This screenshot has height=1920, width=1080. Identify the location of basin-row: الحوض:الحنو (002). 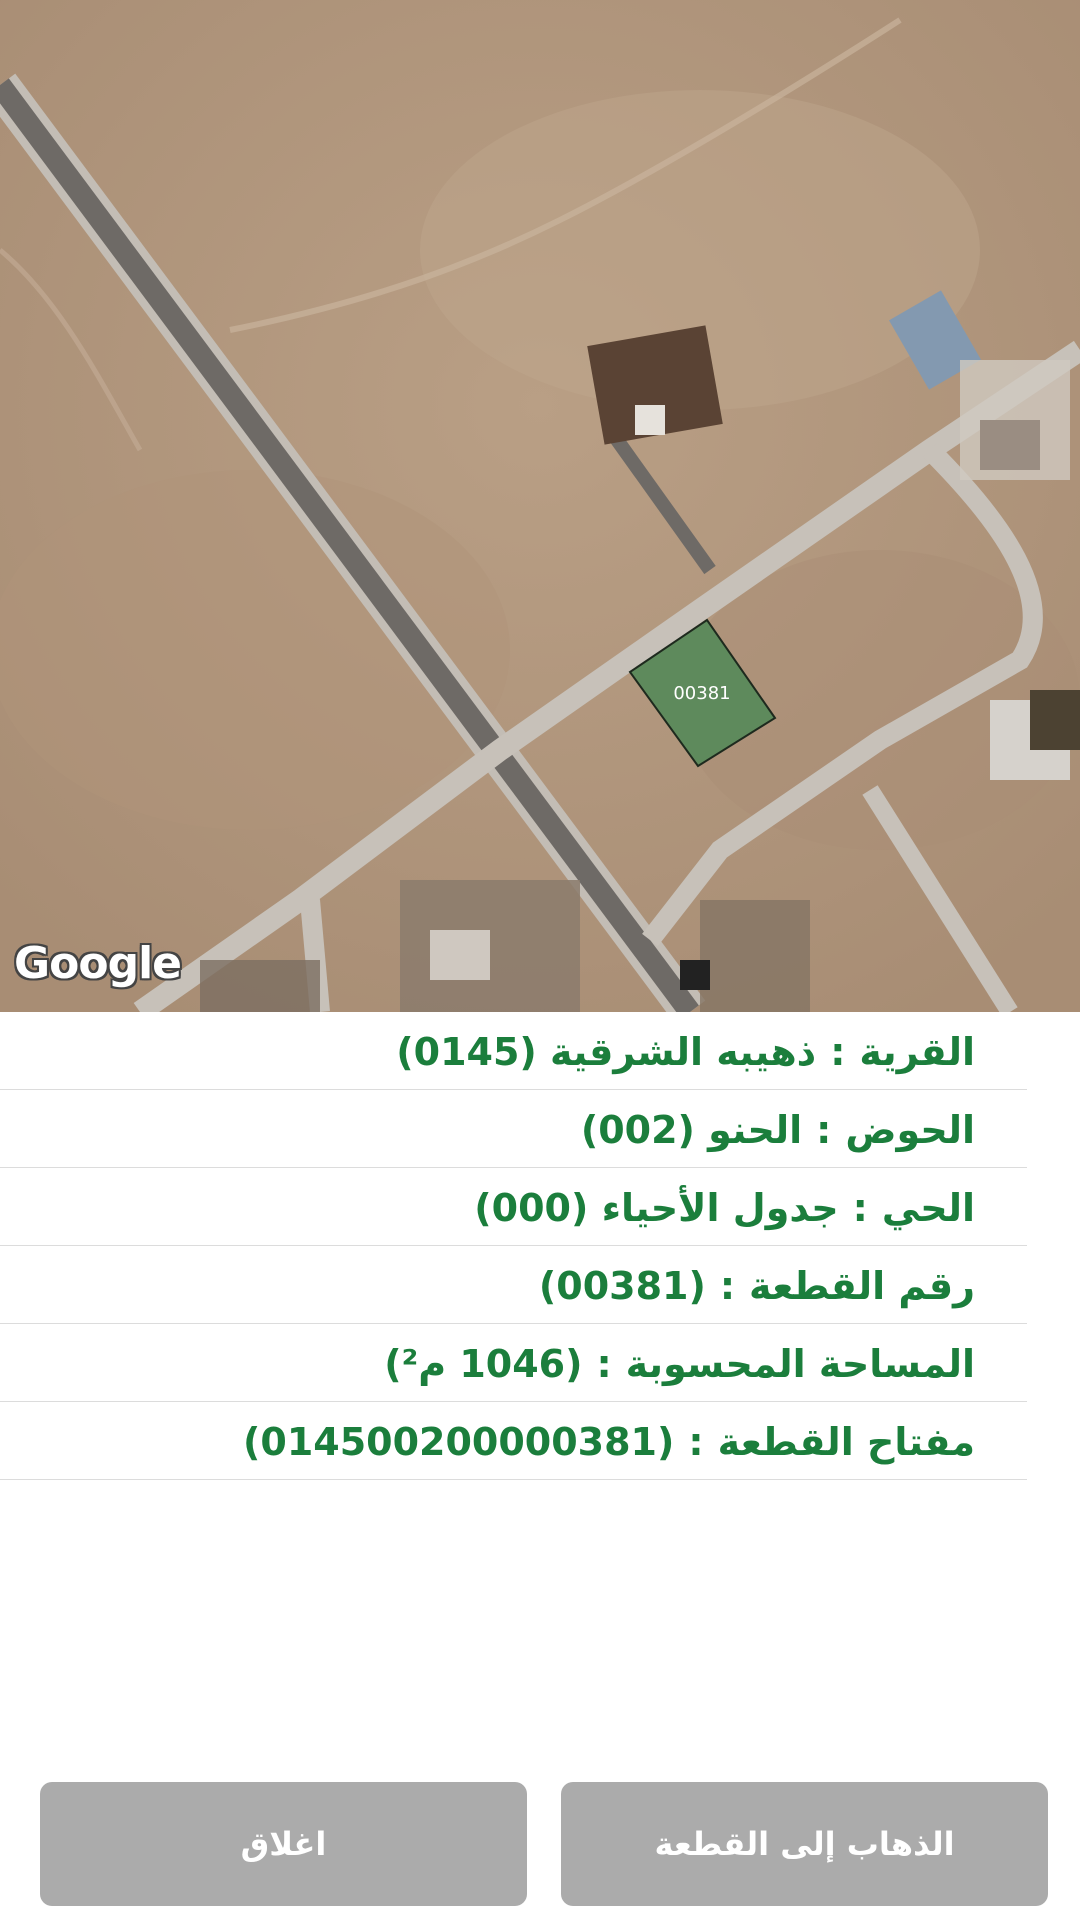
(513, 1129).